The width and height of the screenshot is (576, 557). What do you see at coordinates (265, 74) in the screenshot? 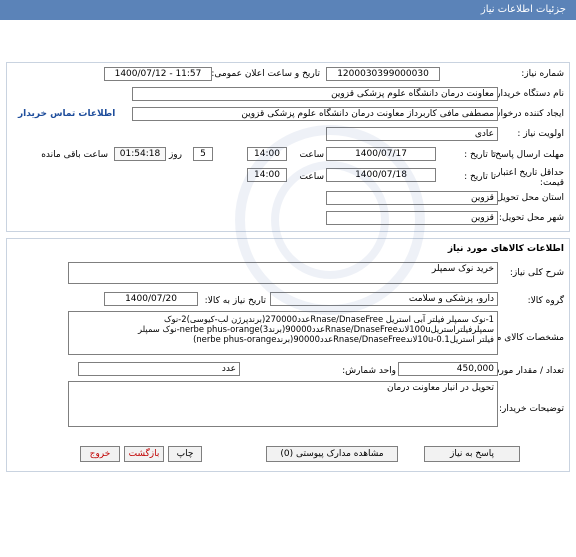
I see `announce-label: تاریخ و ساعت اعلان عمومی:` at bounding box center [265, 74].